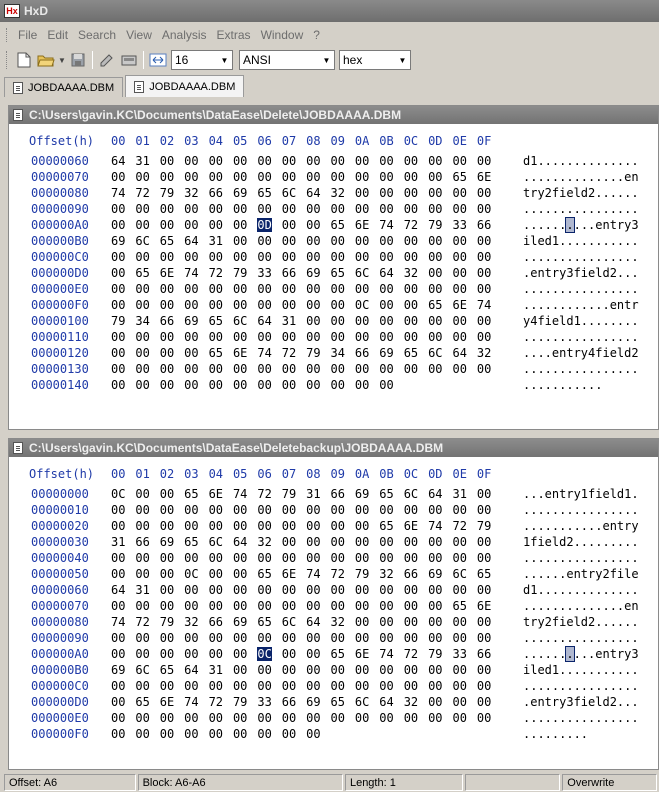  Describe the element at coordinates (234, 35) in the screenshot. I see `menu-extras: Extras` at that location.